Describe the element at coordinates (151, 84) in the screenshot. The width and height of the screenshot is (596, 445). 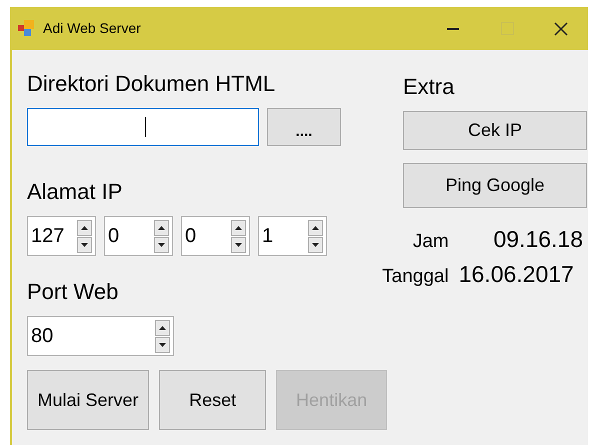
I see `field-label: Direktori Dokumen HTML` at that location.